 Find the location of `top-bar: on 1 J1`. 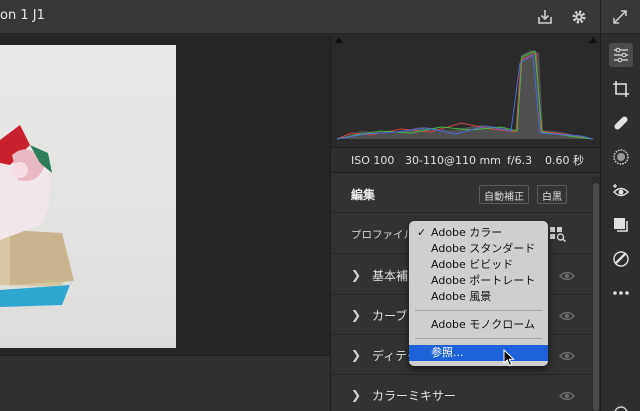

top-bar: on 1 J1 is located at coordinates (320, 17).